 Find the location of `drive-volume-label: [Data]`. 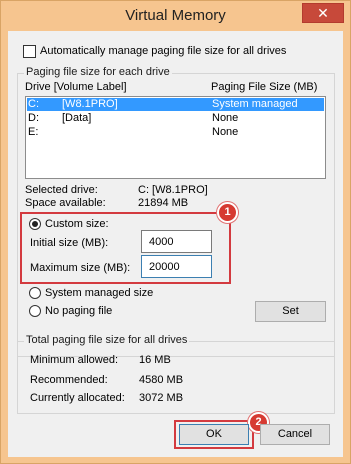

drive-volume-label: [Data] is located at coordinates (77, 118).